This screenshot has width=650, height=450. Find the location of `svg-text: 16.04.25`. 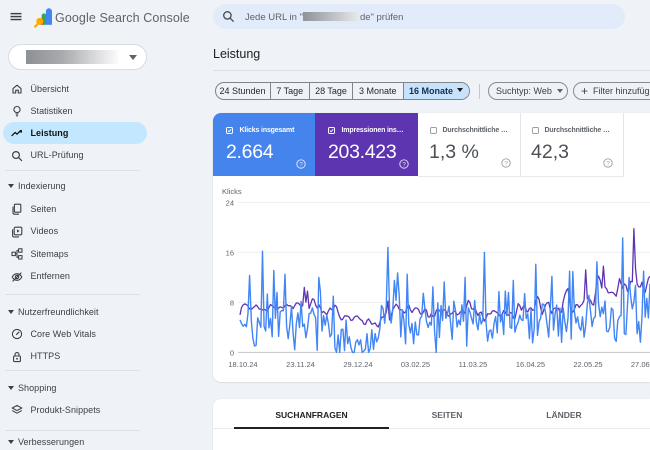

svg-text: 16.04.25 is located at coordinates (530, 364).